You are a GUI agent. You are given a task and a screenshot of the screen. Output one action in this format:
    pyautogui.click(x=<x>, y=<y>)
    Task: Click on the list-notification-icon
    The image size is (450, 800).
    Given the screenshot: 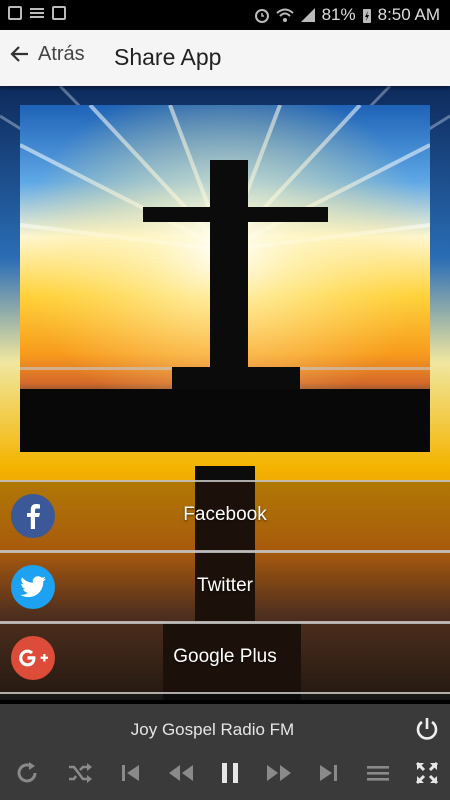 What is the action you would take?
    pyautogui.click(x=37, y=13)
    